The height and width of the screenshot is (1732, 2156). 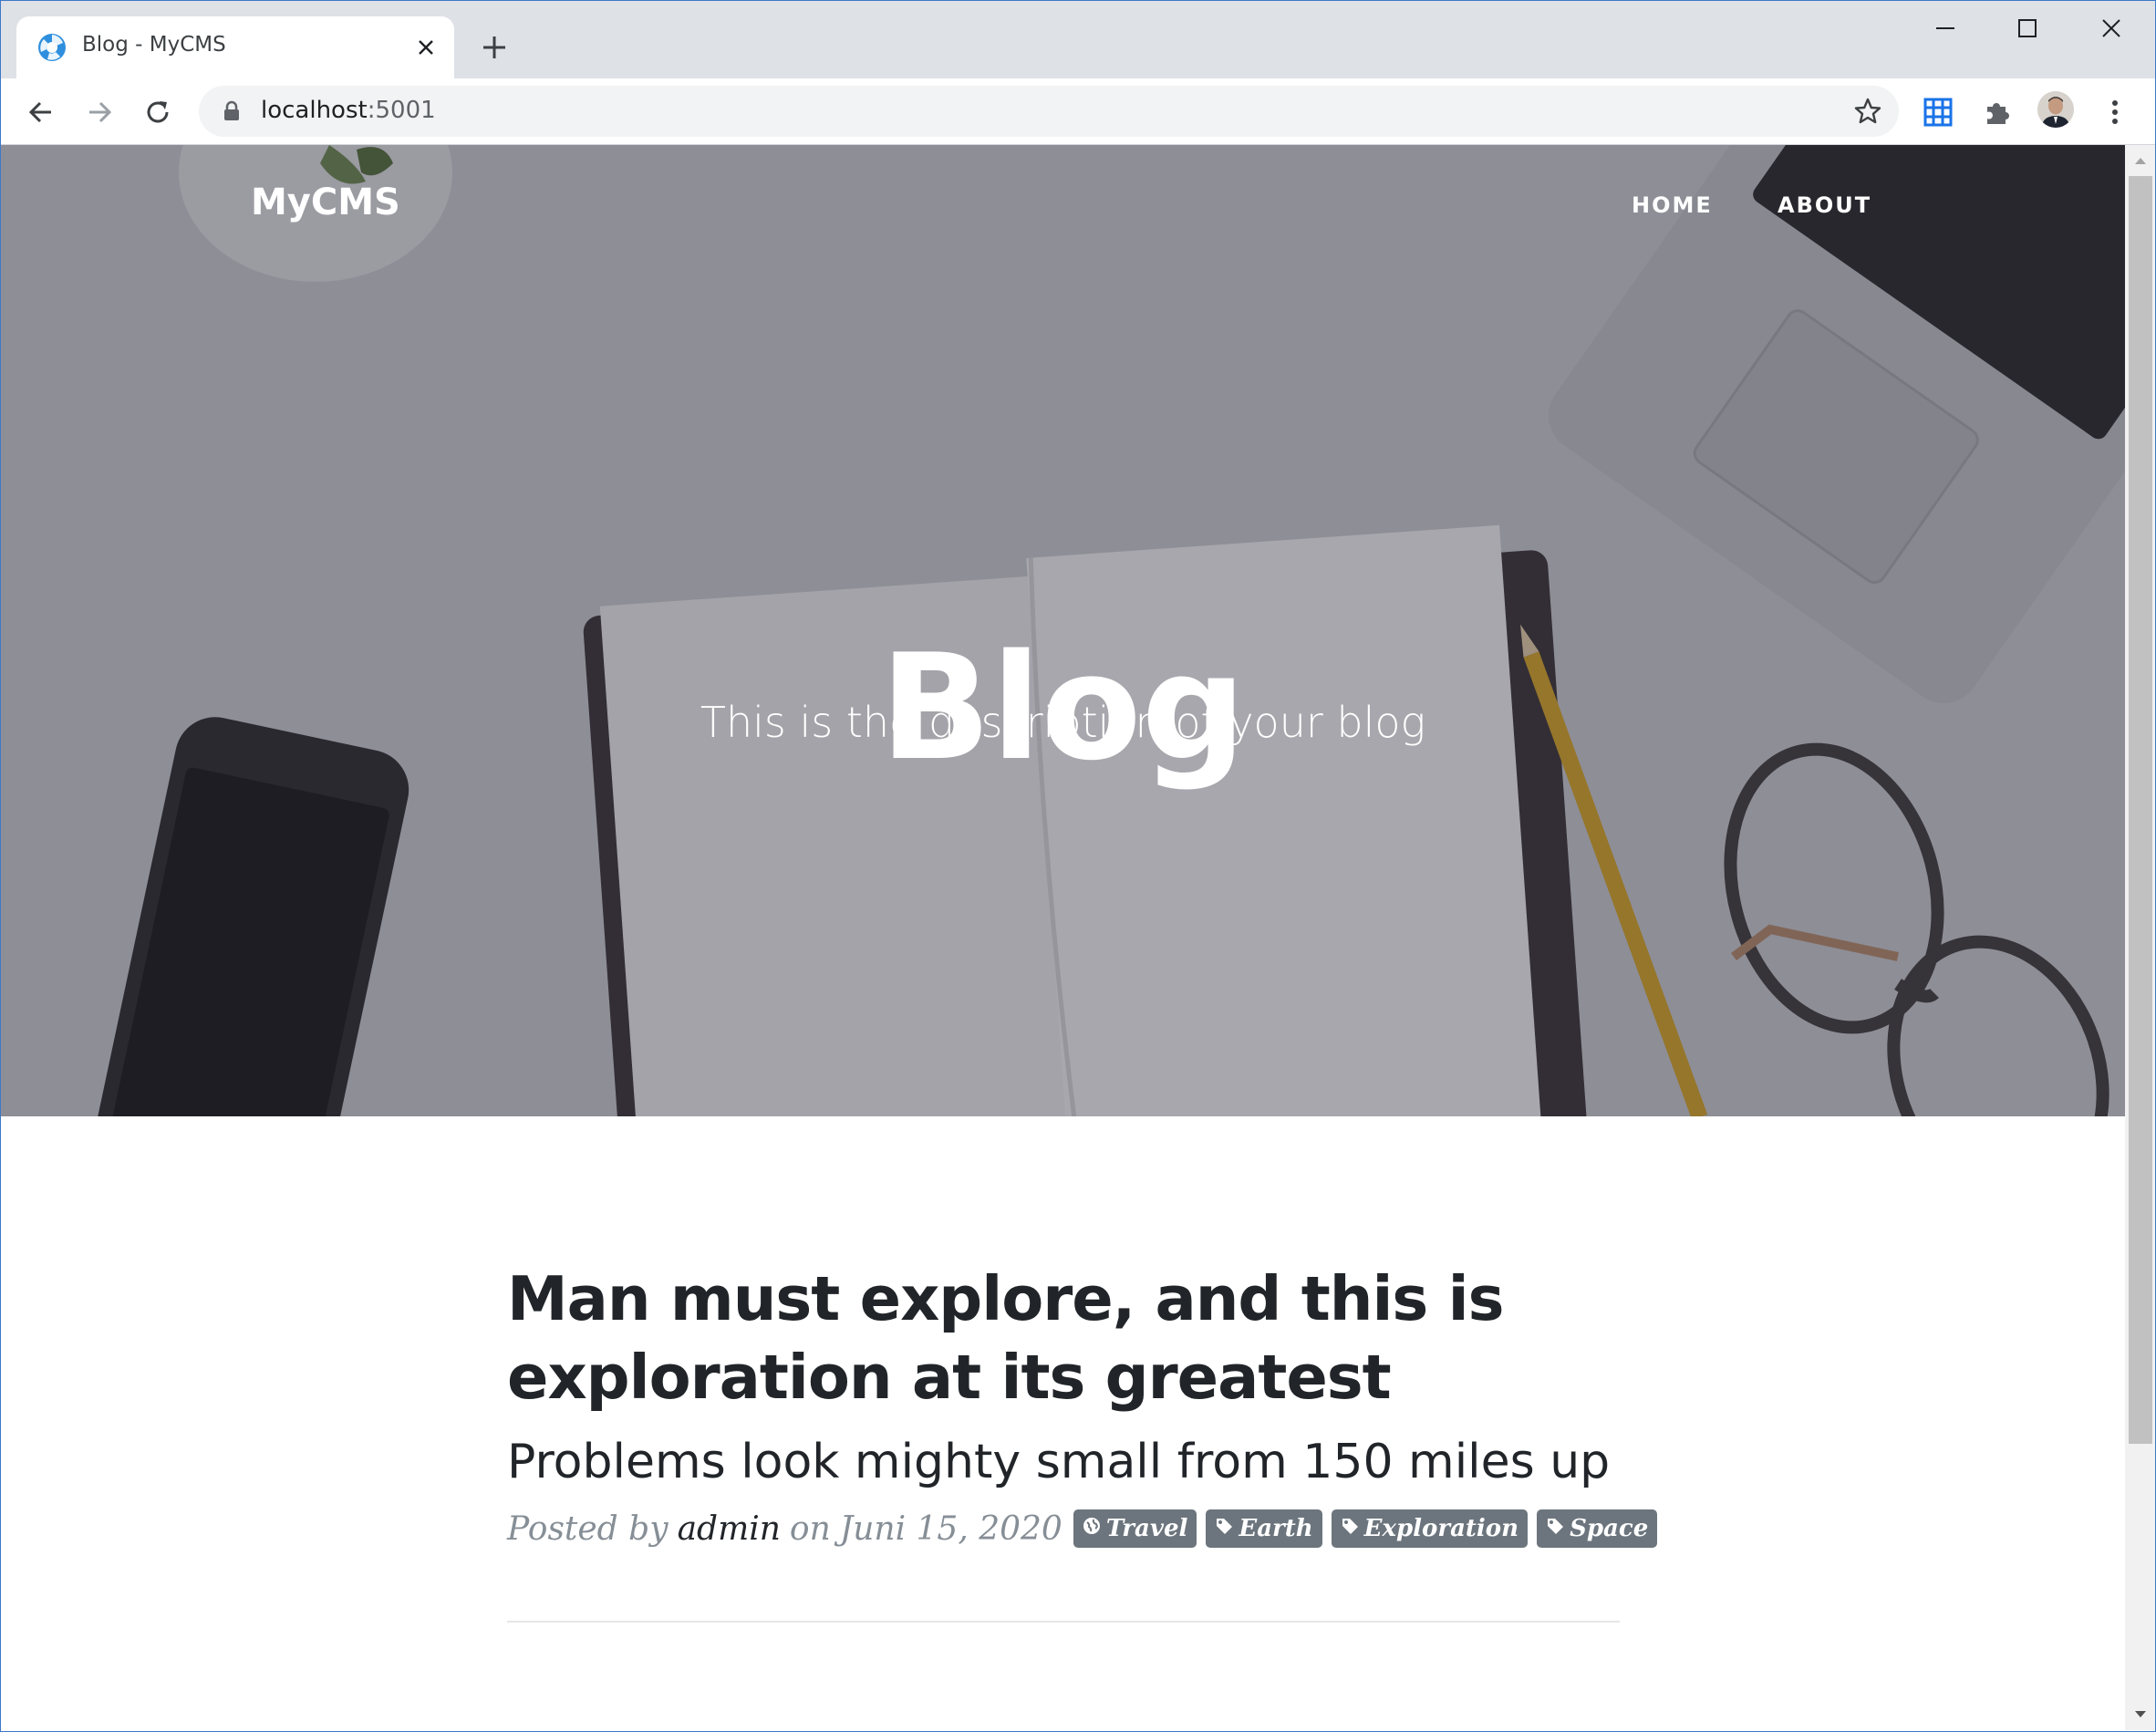 What do you see at coordinates (1049, 111) in the screenshot?
I see `address-bar: localhost:5001` at bounding box center [1049, 111].